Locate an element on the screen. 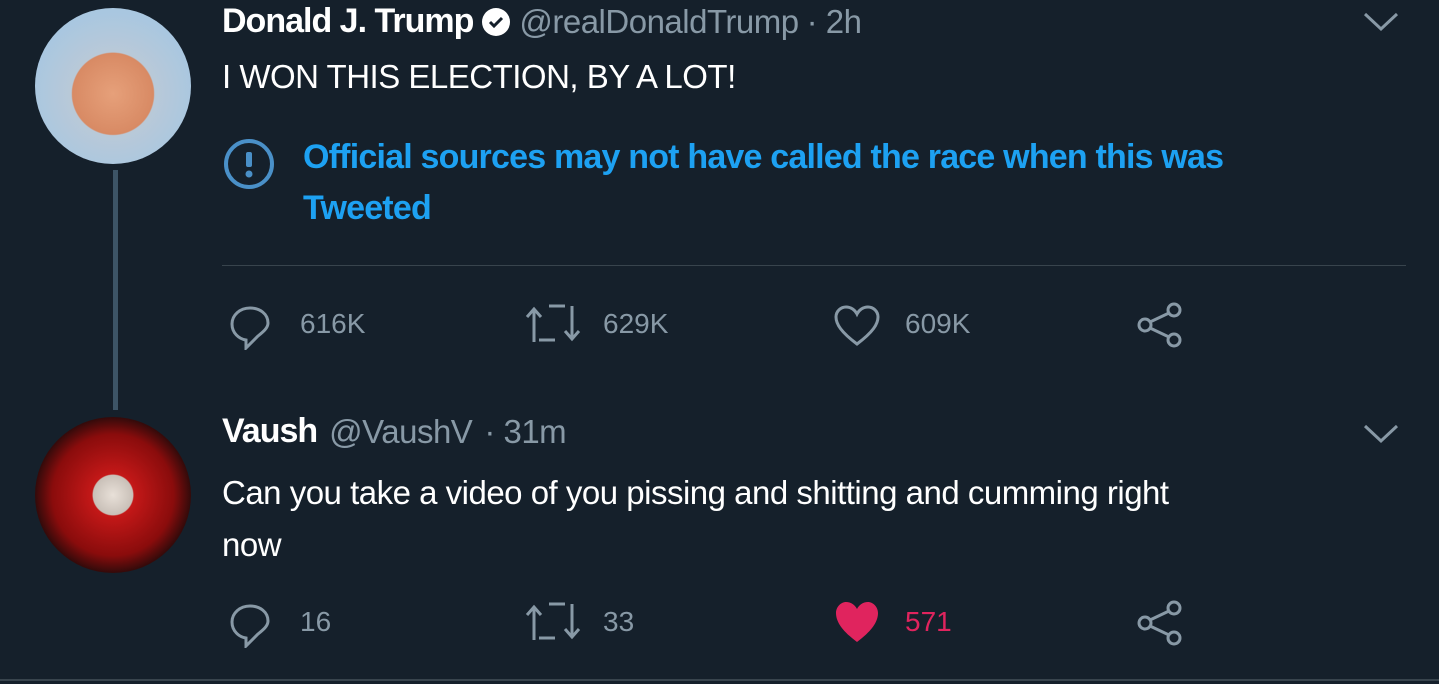  notice-line-2: Tweeted is located at coordinates (763, 208).